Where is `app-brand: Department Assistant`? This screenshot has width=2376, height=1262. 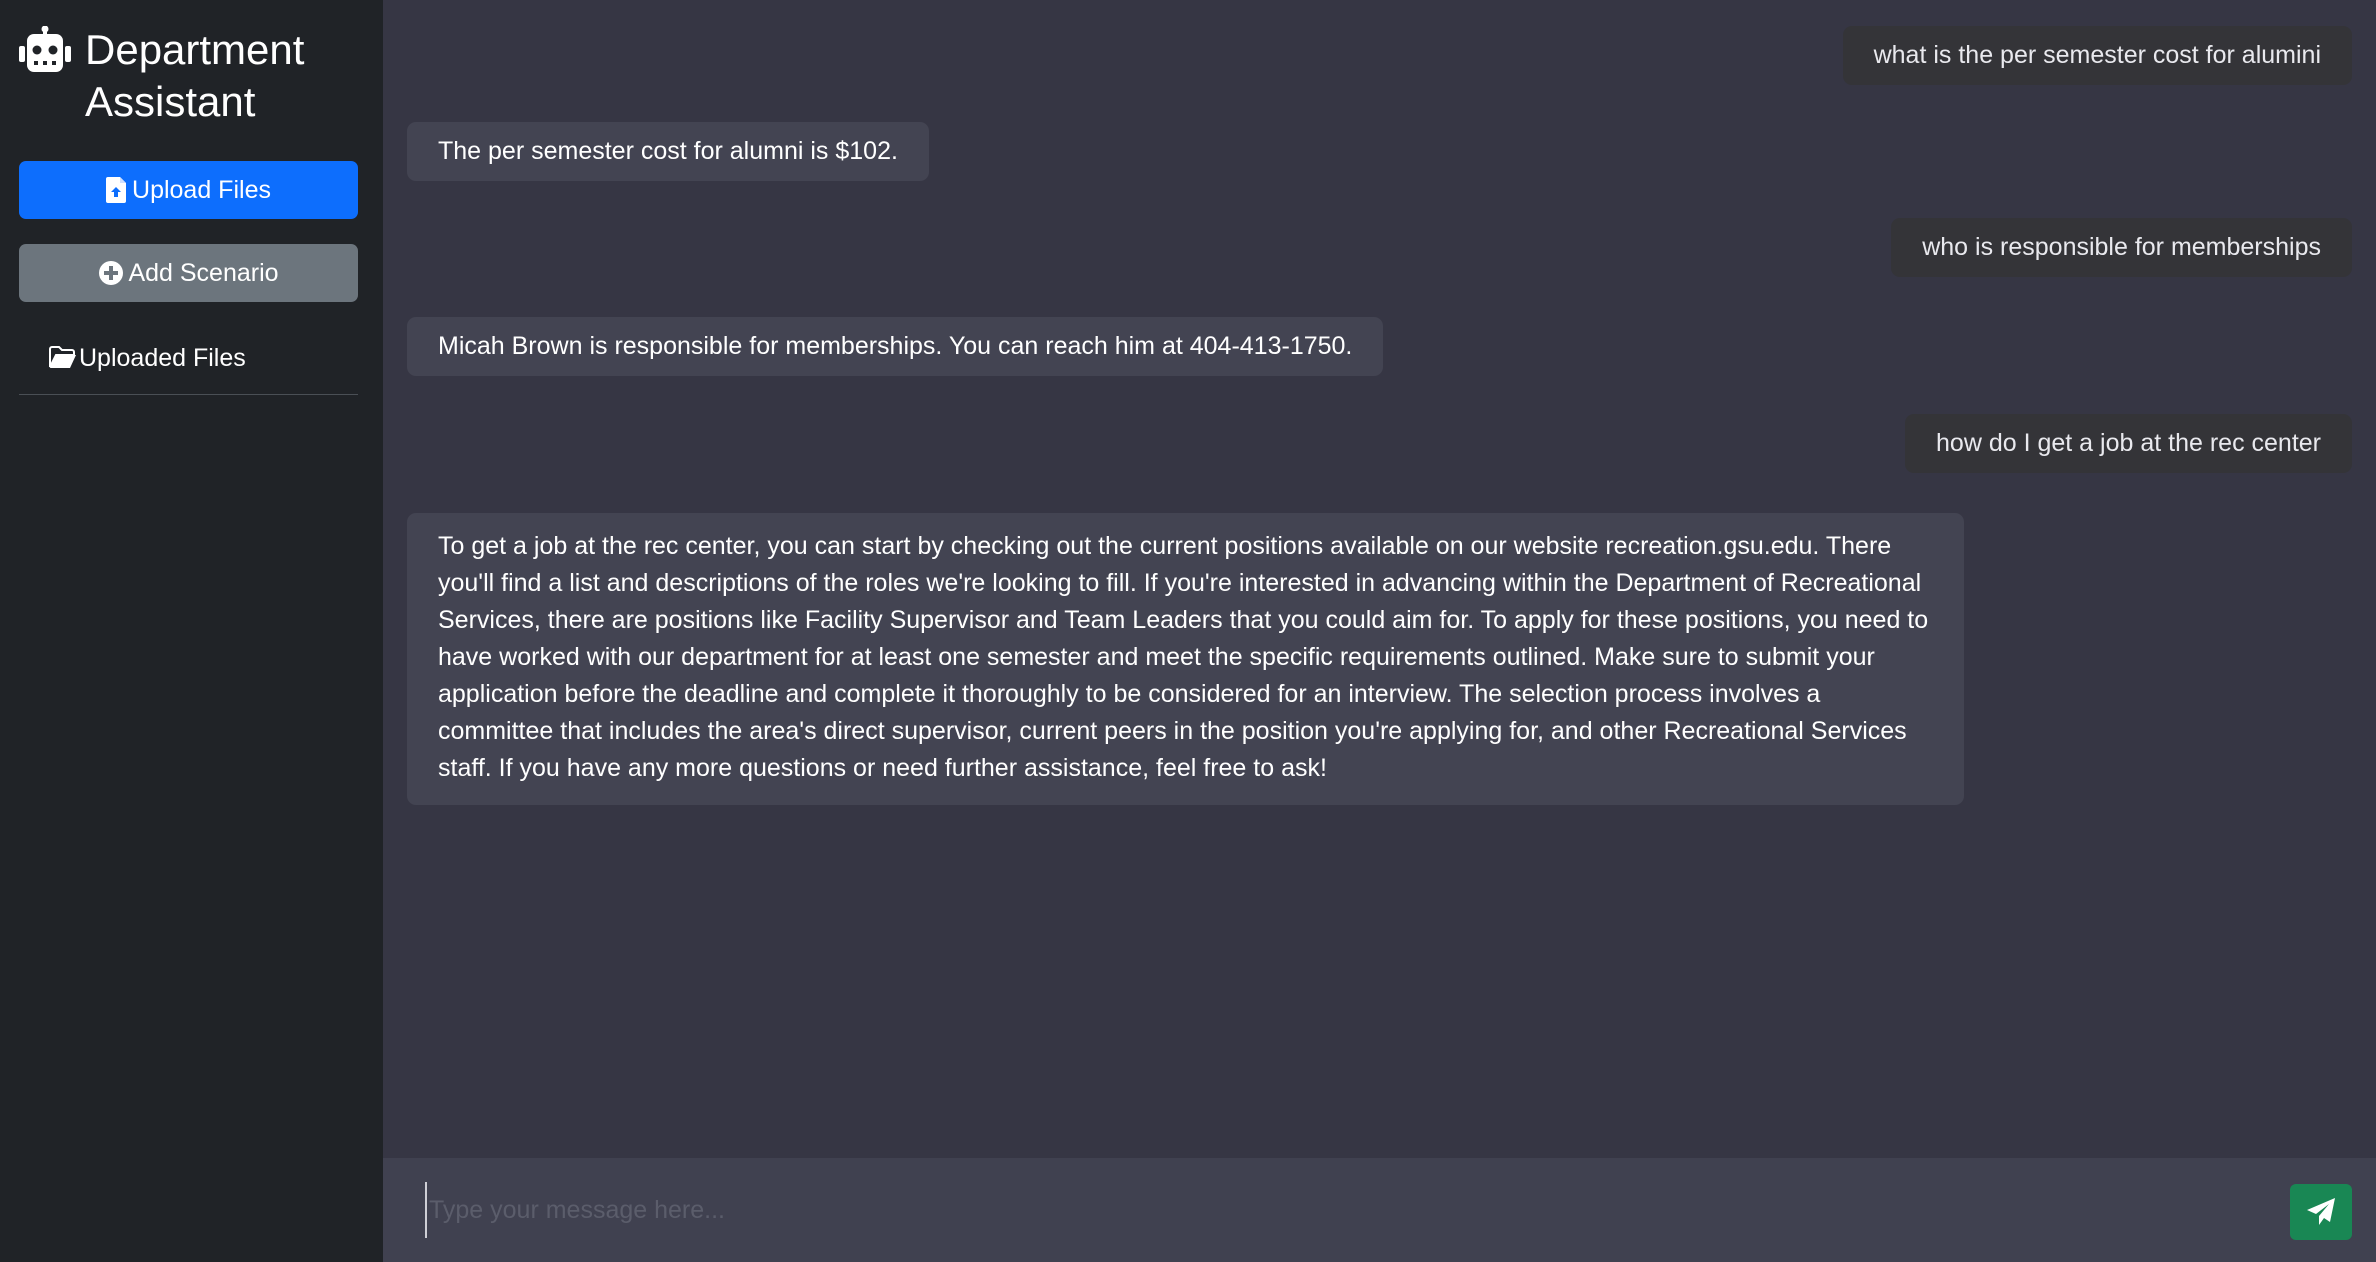
app-brand: Department Assistant is located at coordinates (188, 76).